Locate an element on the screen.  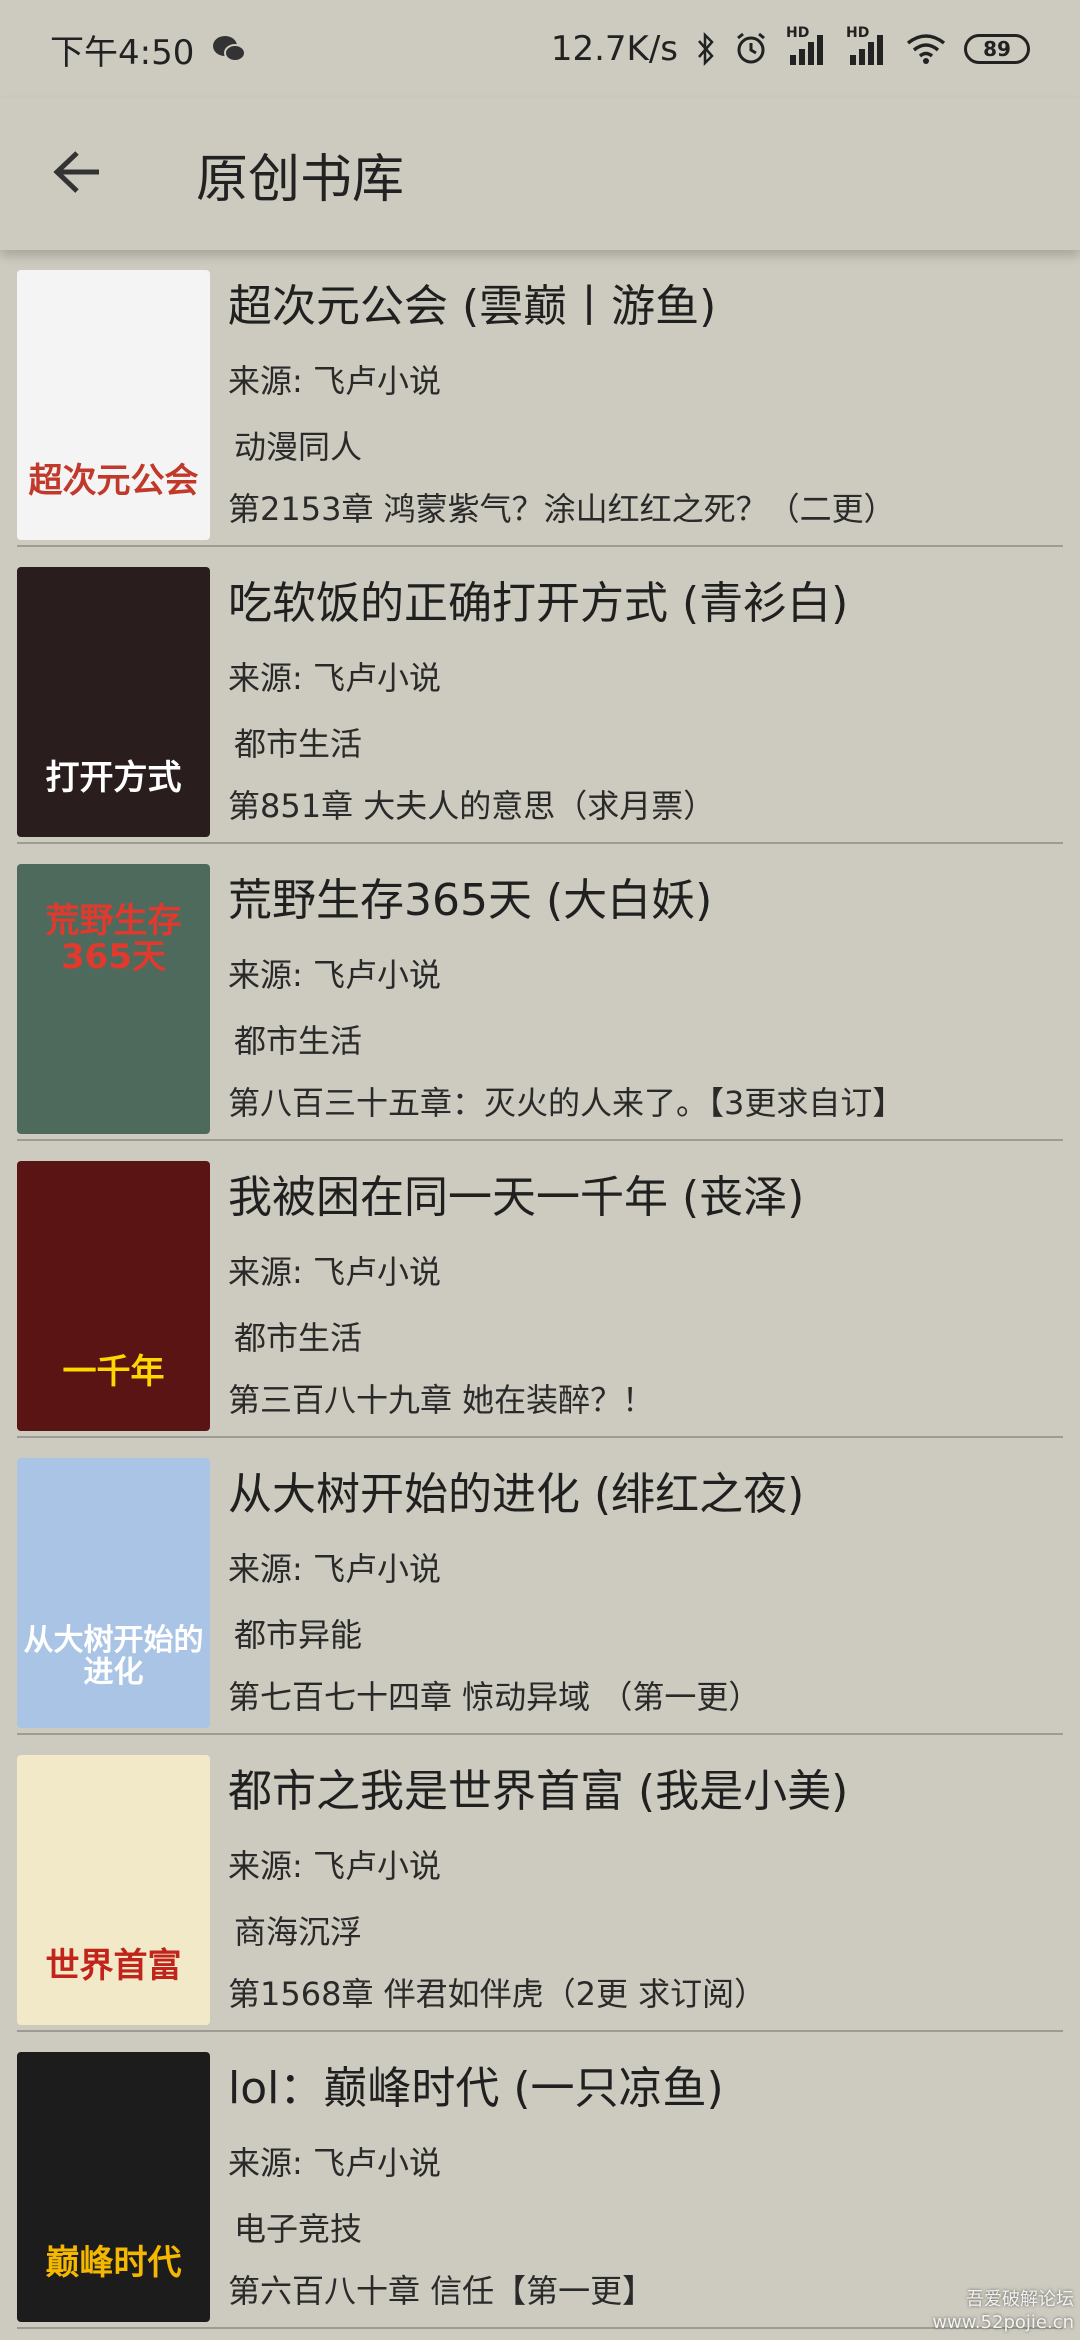
book-cover-title: 打开方式 is located at coordinates (113, 778).